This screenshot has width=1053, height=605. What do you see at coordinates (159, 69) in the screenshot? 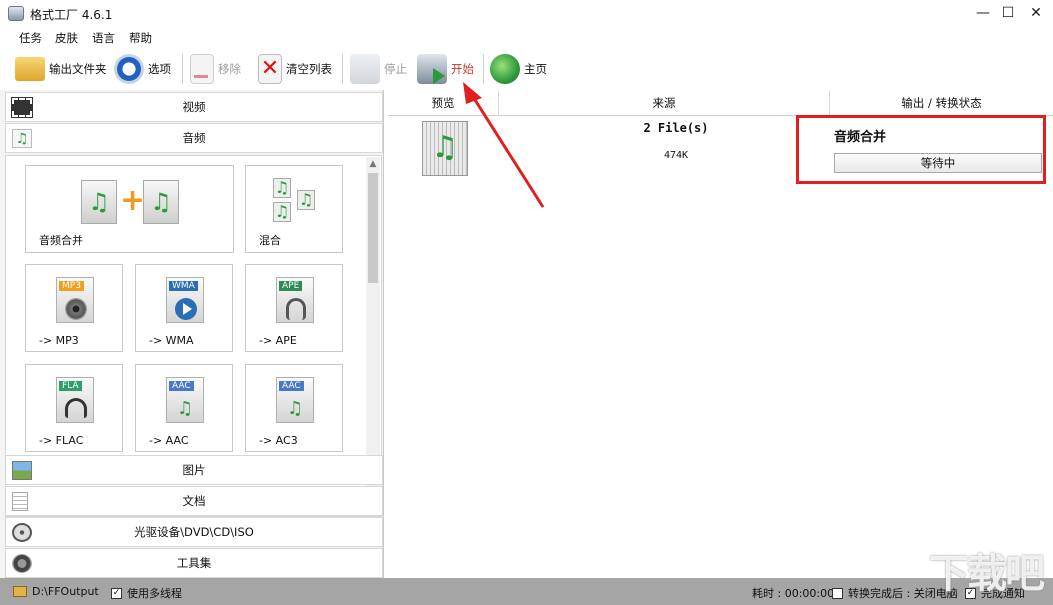
I see `options-label: 选项` at bounding box center [159, 69].